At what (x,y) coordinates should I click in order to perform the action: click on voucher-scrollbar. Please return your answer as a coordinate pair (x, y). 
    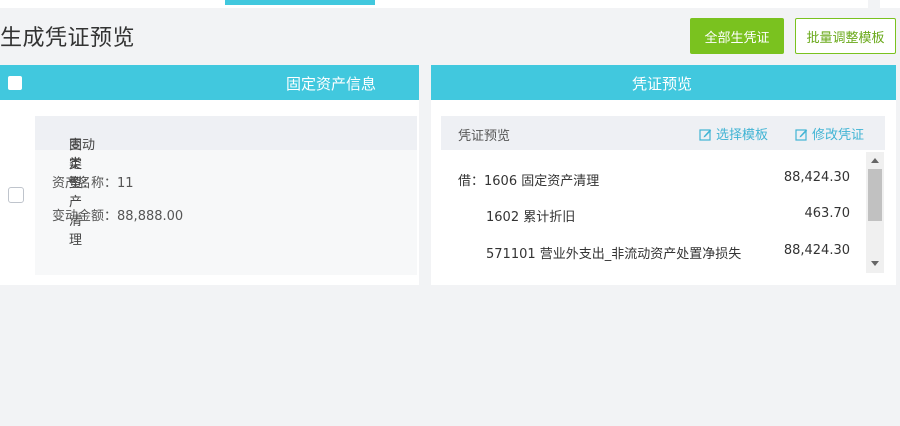
    Looking at the image, I should click on (875, 212).